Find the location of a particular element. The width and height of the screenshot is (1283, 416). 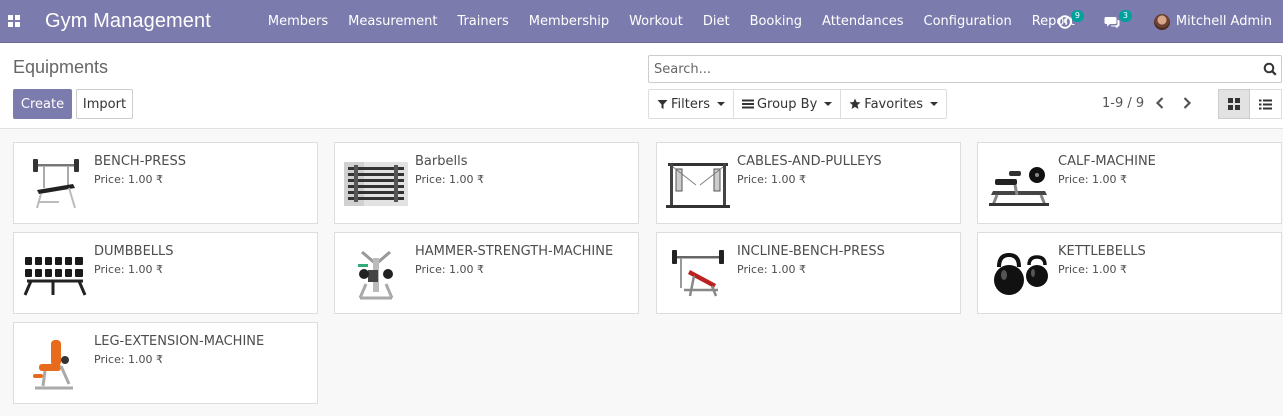

messaging-menu: 3 is located at coordinates (1122, 21).